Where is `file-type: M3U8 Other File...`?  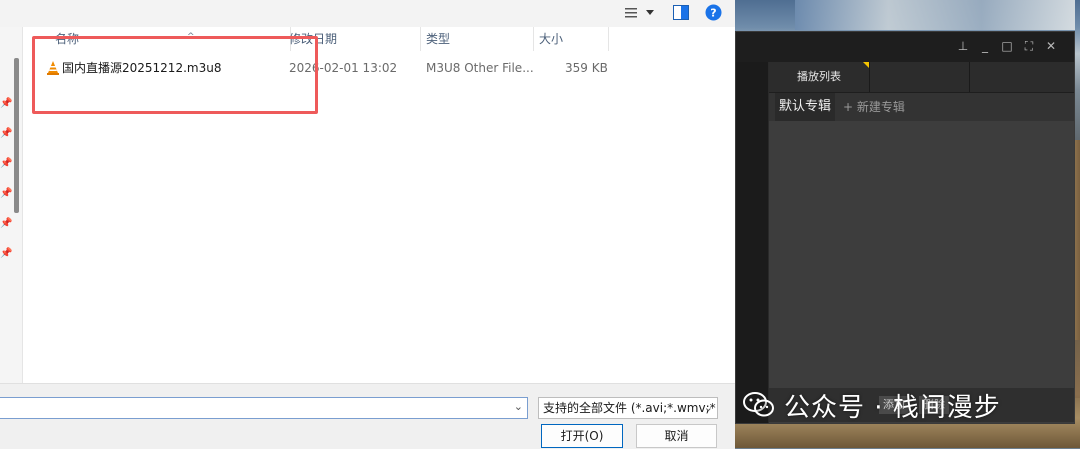 file-type: M3U8 Other File... is located at coordinates (480, 68).